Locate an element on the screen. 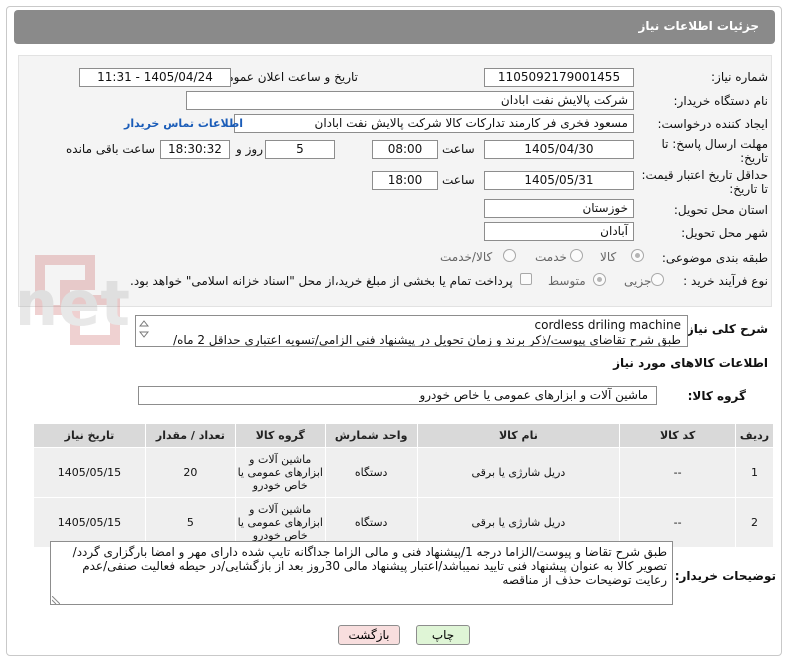 The height and width of the screenshot is (662, 788). process-option-minor: جزیی is located at coordinates (638, 281).